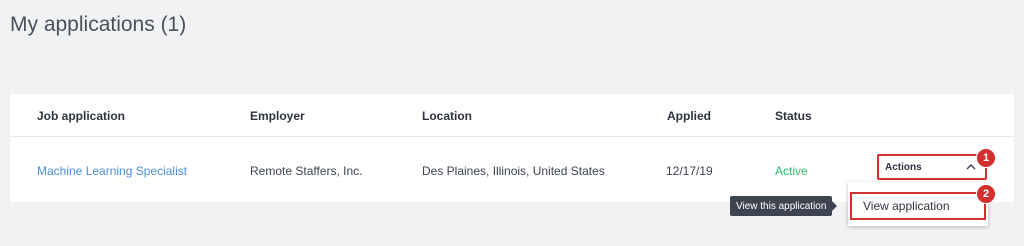  I want to click on page-title: My applications (1), so click(98, 24).